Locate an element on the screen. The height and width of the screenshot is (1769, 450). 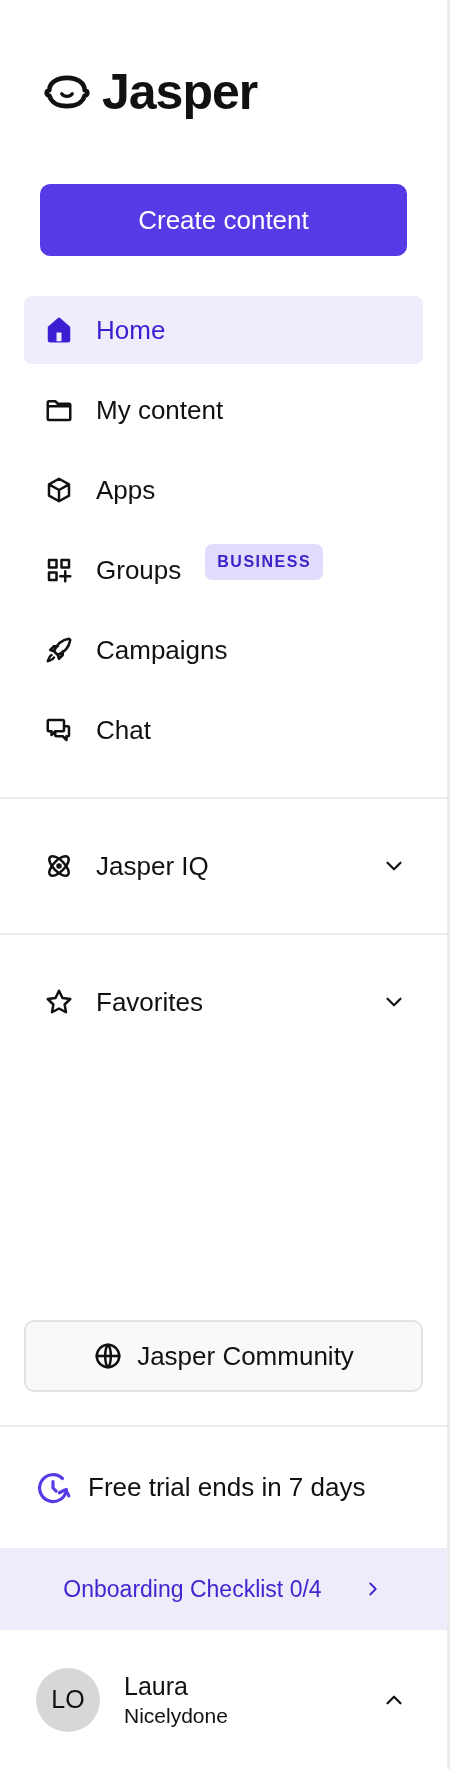
user-name: Laura is located at coordinates (156, 1686).